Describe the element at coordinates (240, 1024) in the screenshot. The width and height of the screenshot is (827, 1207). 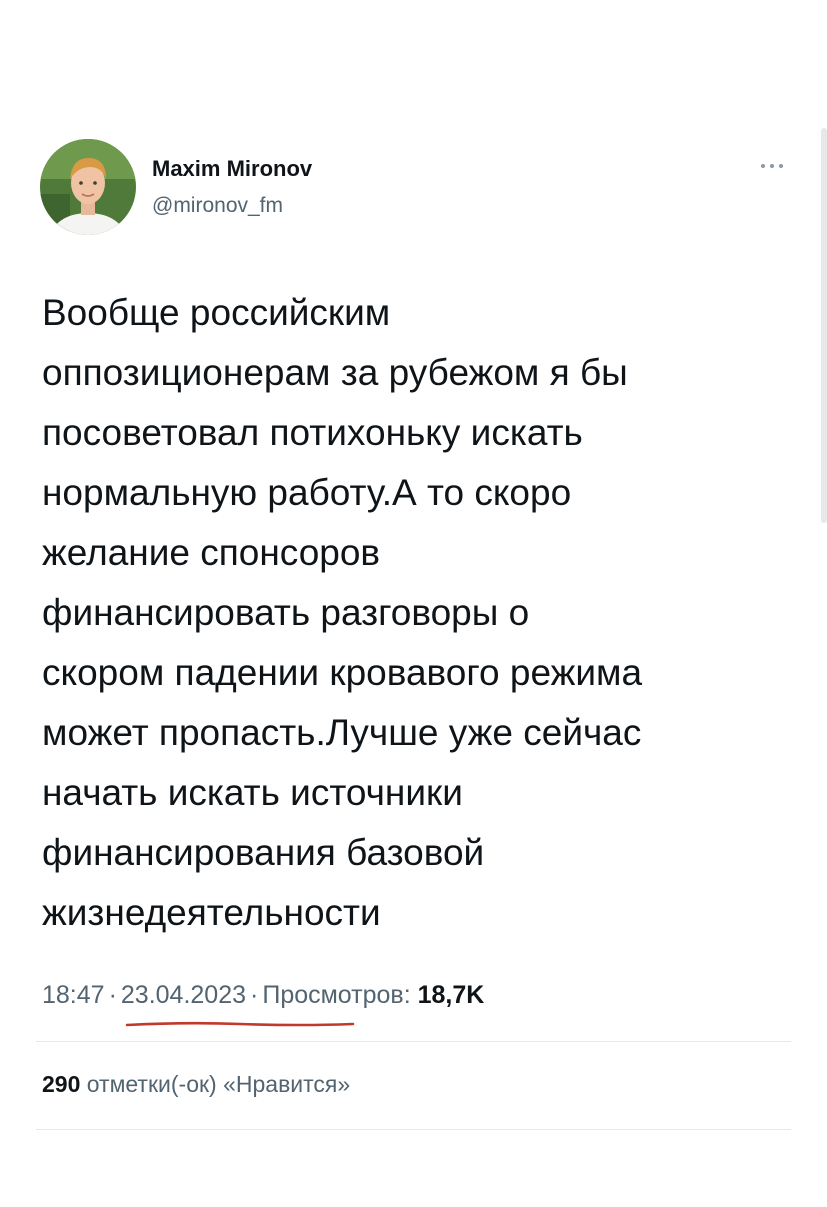
I see `date-underline-annotation` at that location.